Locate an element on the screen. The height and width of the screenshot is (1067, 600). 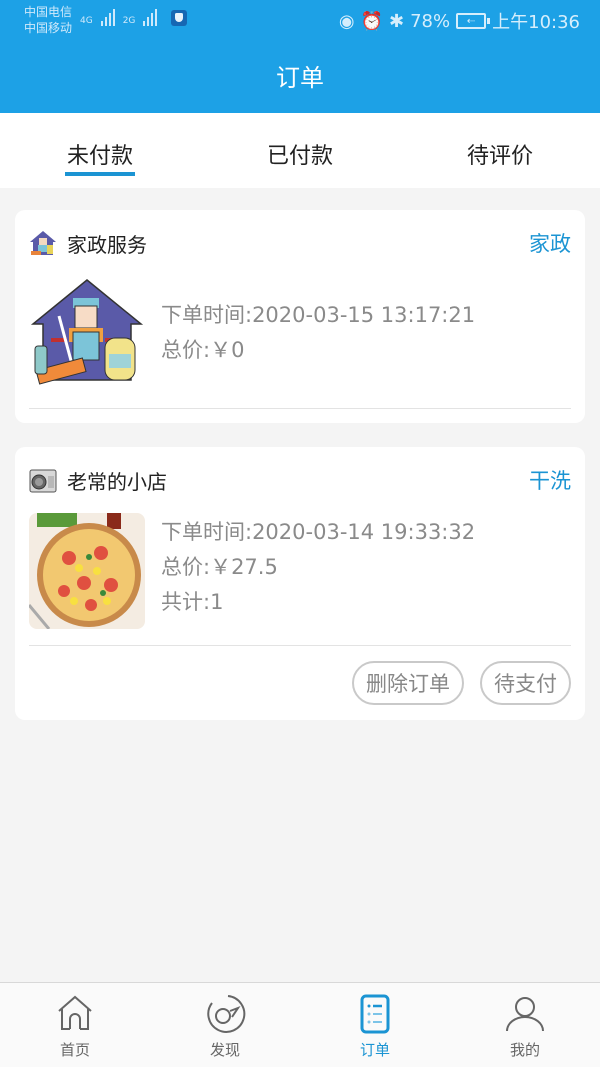
order-info: 下单时间:2020-03-15 13:17:21 总价:￥0 is located at coordinates (318, 322).